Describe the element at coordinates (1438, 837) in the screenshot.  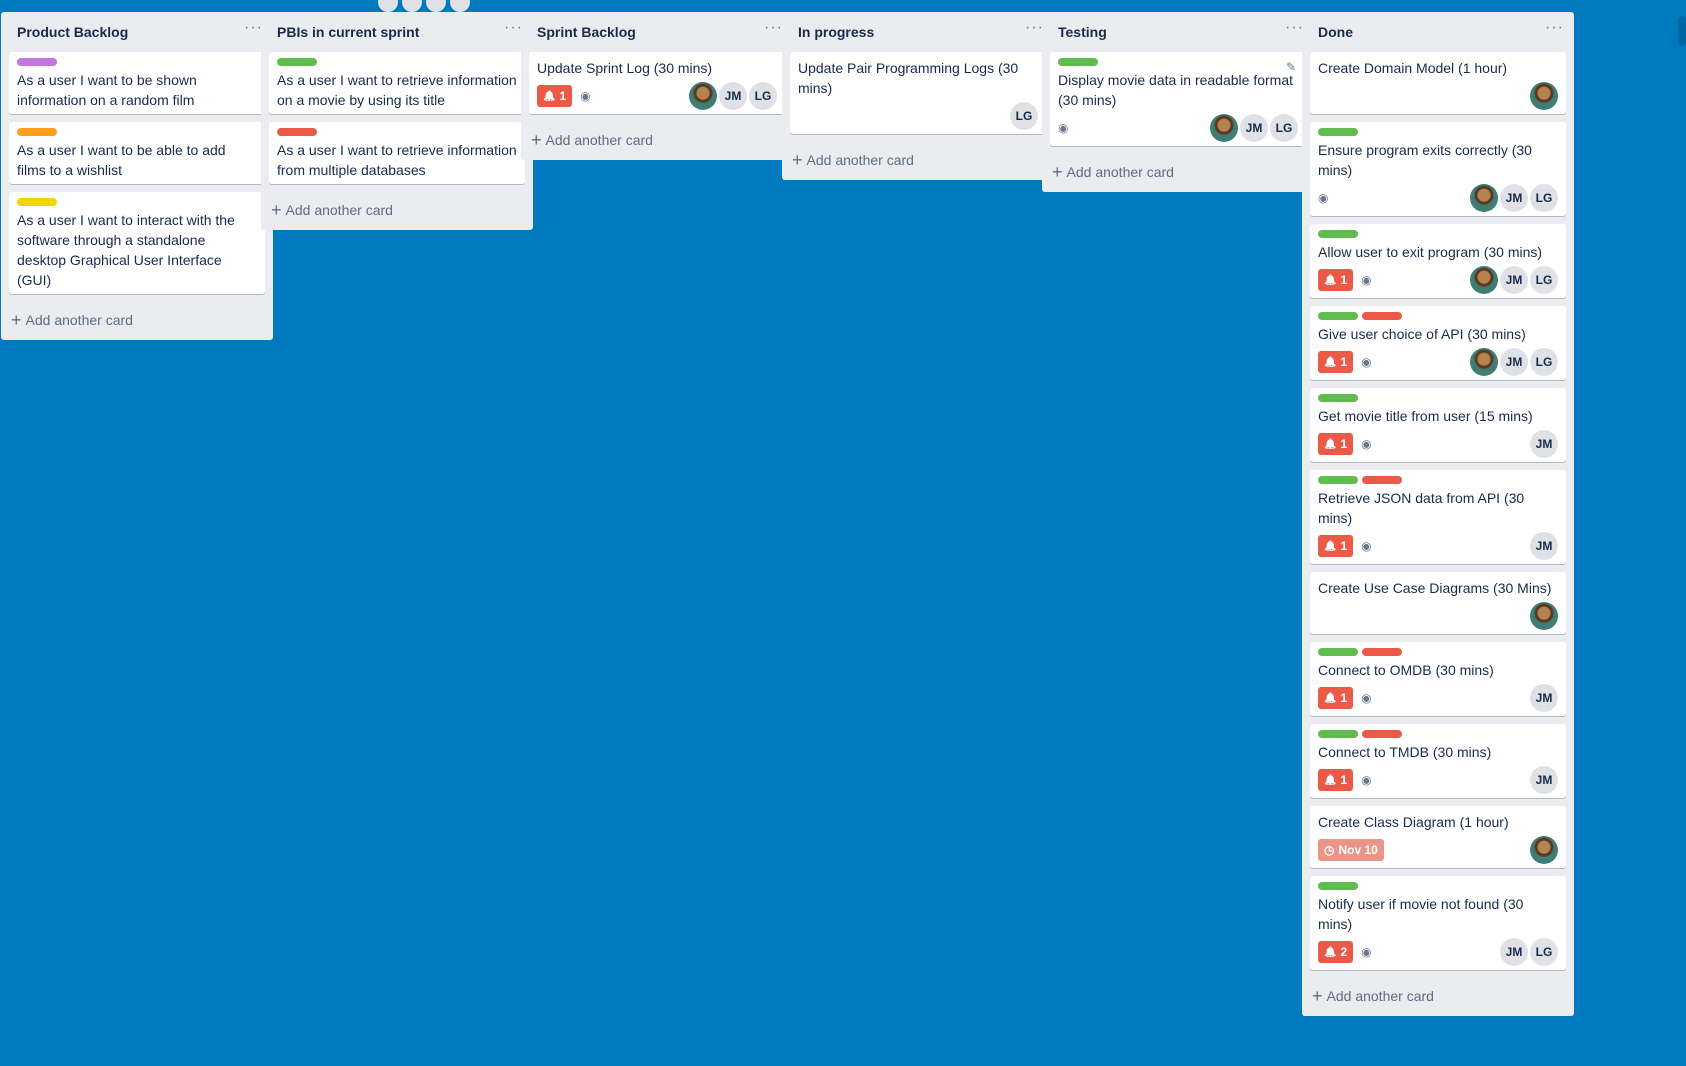
I see `card: Create Class Diagram (1 hour) ◷ Nov 10` at that location.